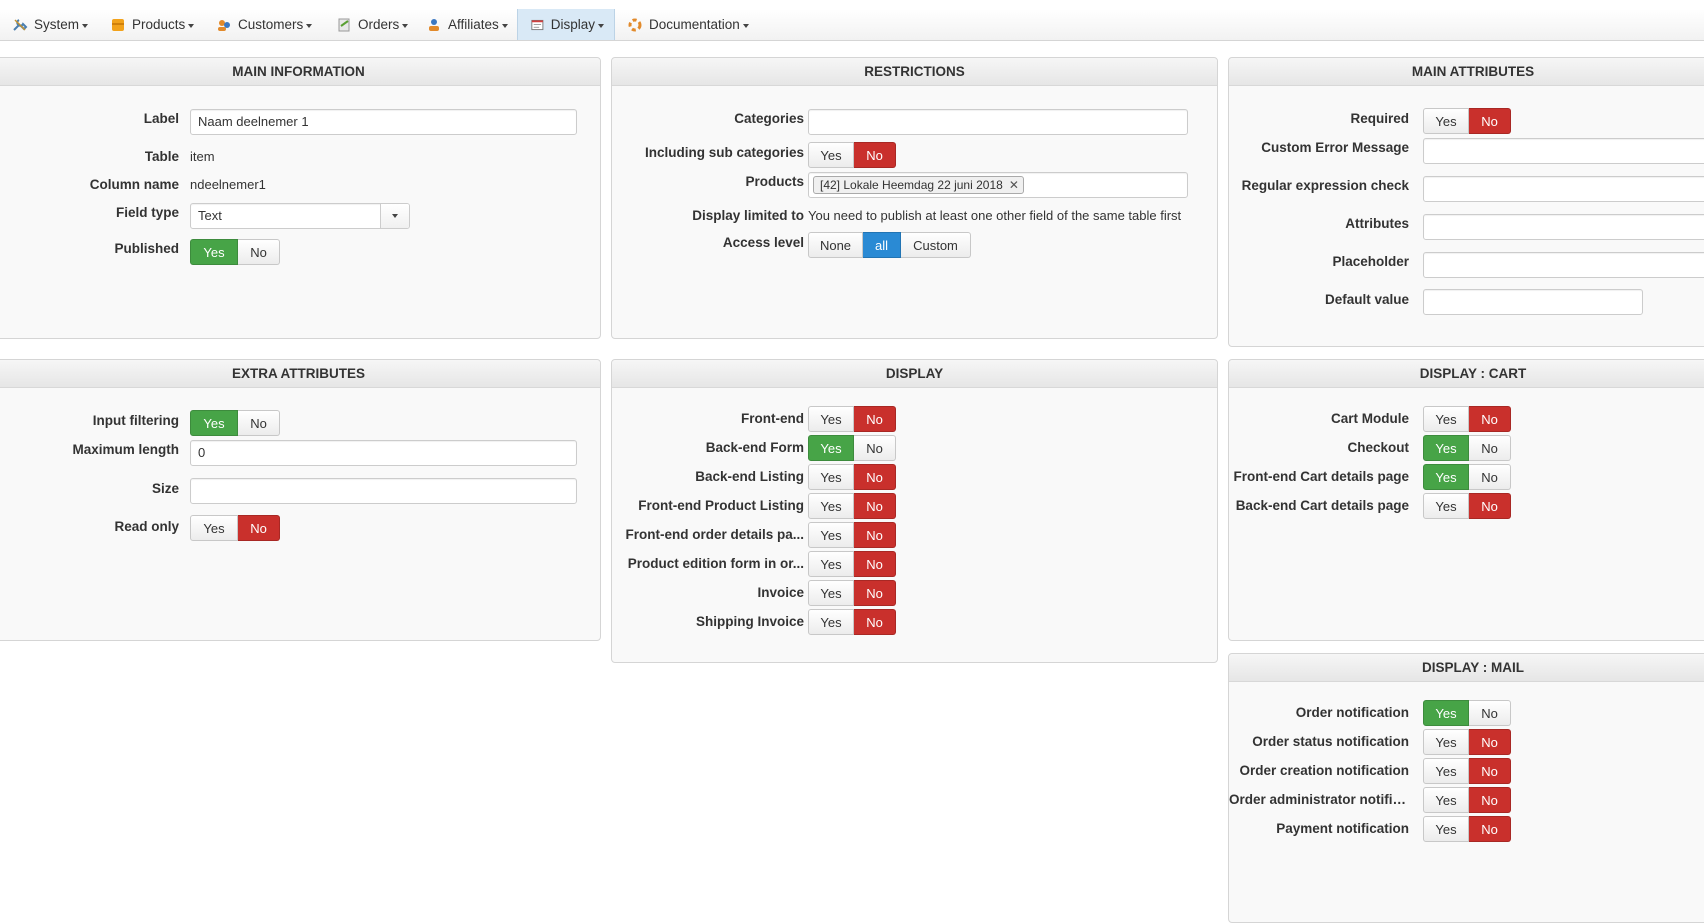 This screenshot has width=1704, height=923. I want to click on read-only-yes-button: Yes, so click(214, 528).